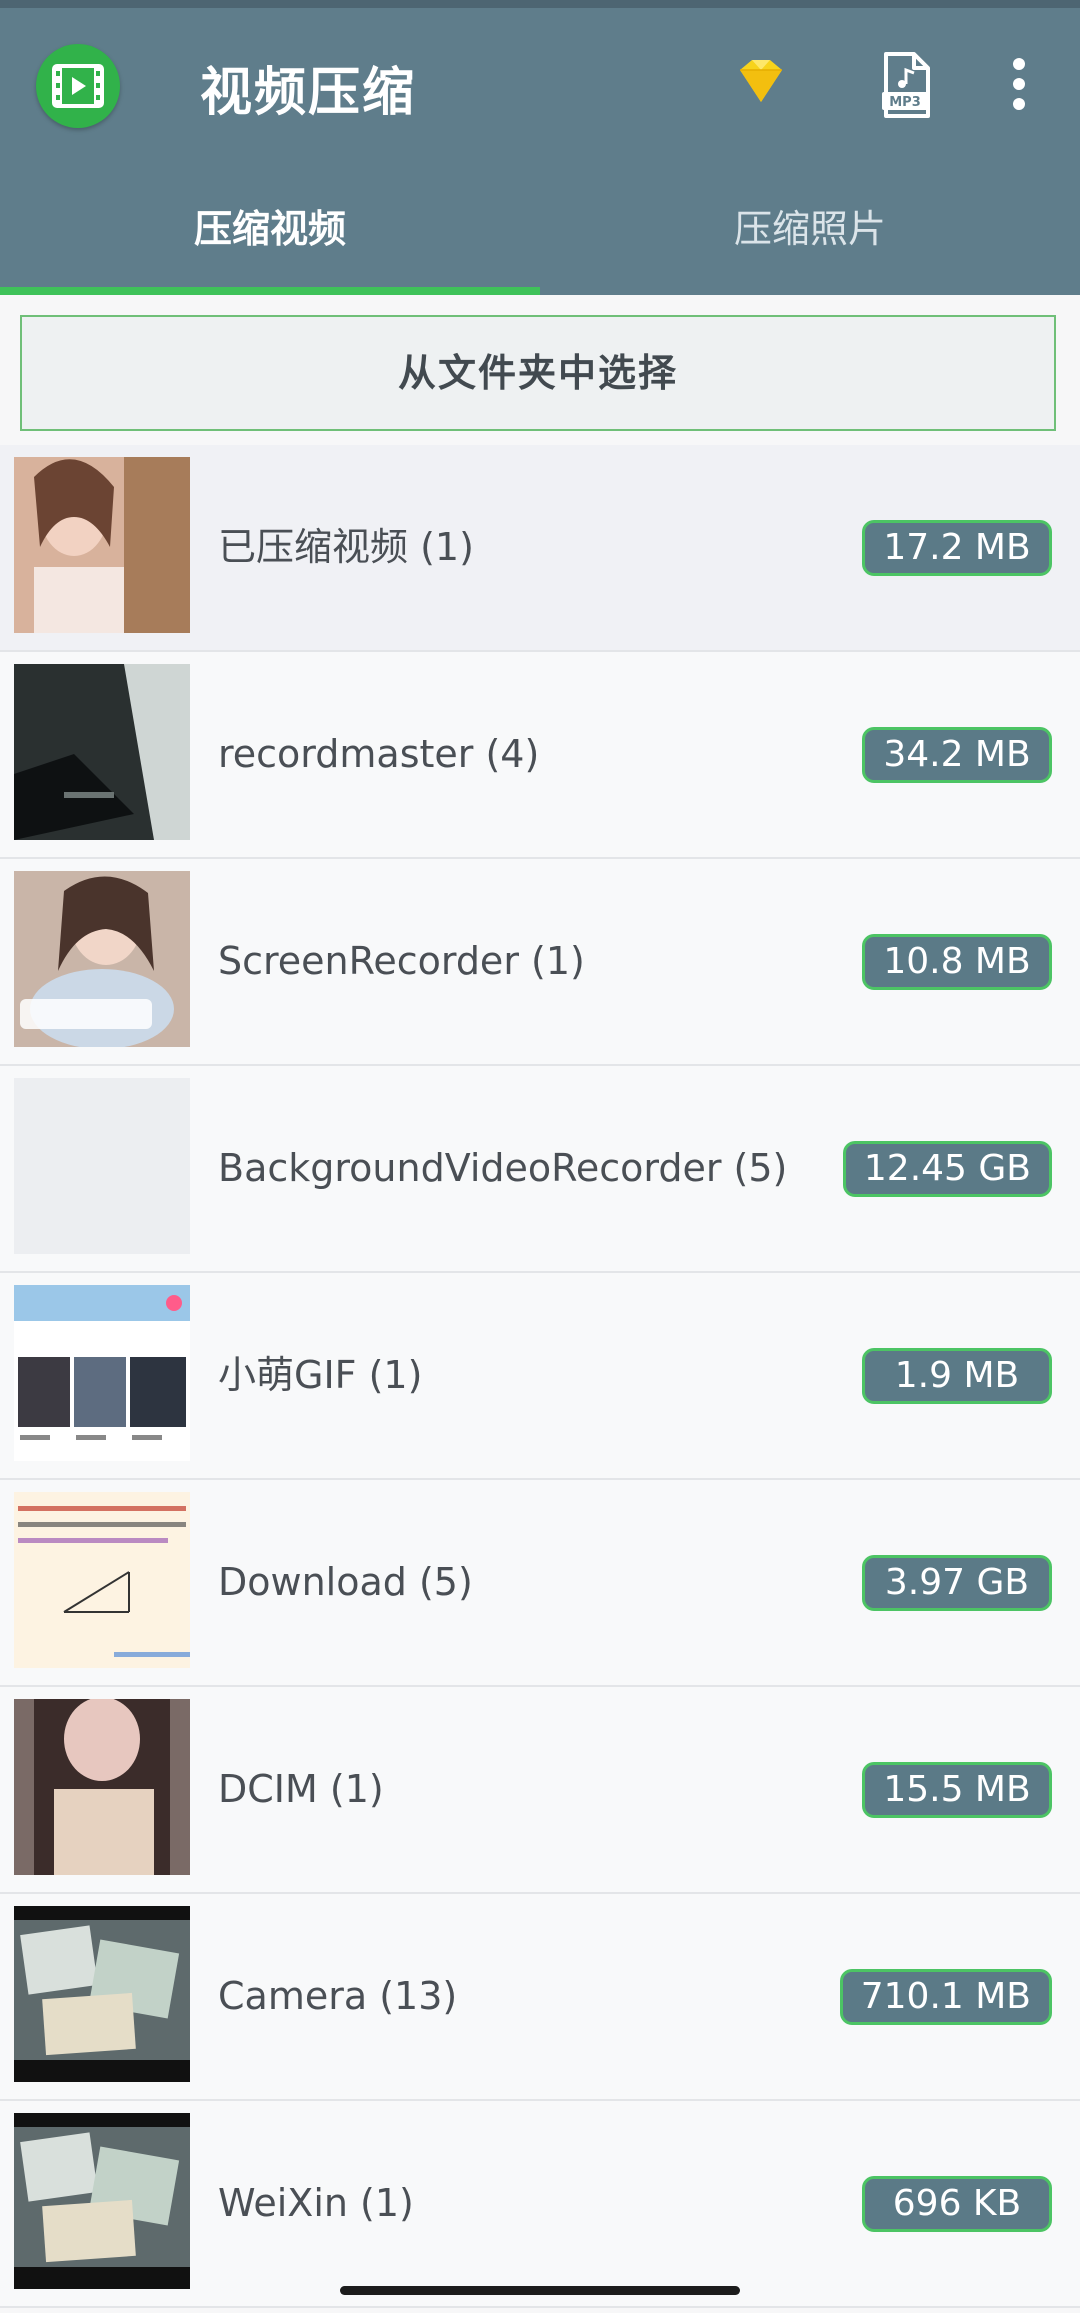 The height and width of the screenshot is (2313, 1080). Describe the element at coordinates (540, 1790) in the screenshot. I see `folder-row: DCIM (1) 15.5 MB` at that location.